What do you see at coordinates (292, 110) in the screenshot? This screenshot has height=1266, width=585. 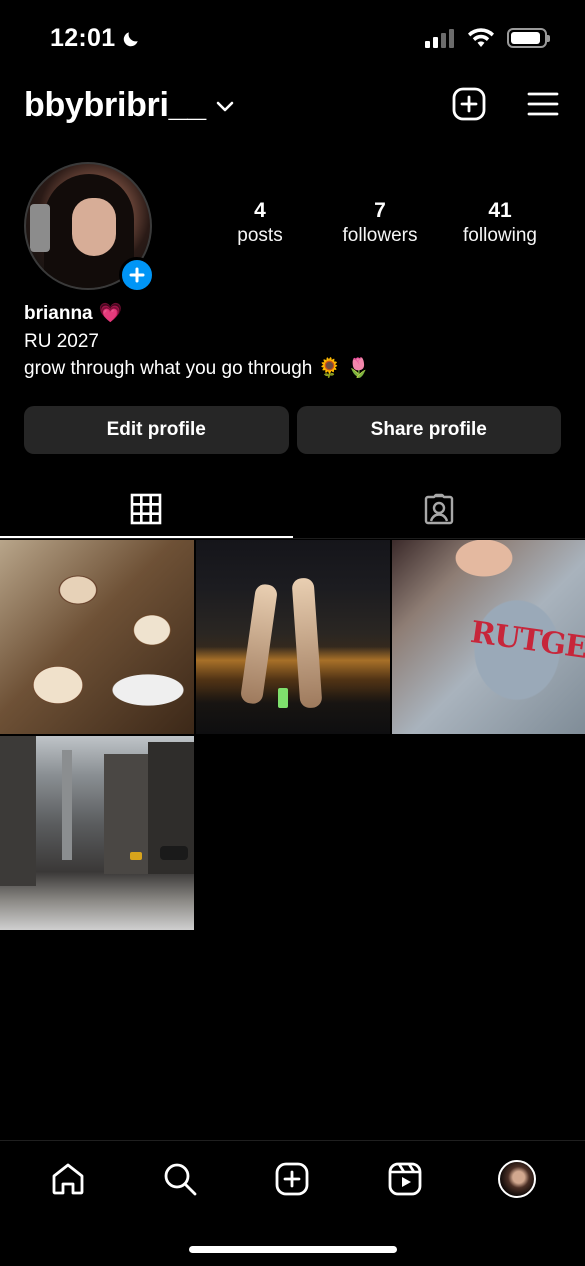 I see `profile-header: bbybribri__` at bounding box center [292, 110].